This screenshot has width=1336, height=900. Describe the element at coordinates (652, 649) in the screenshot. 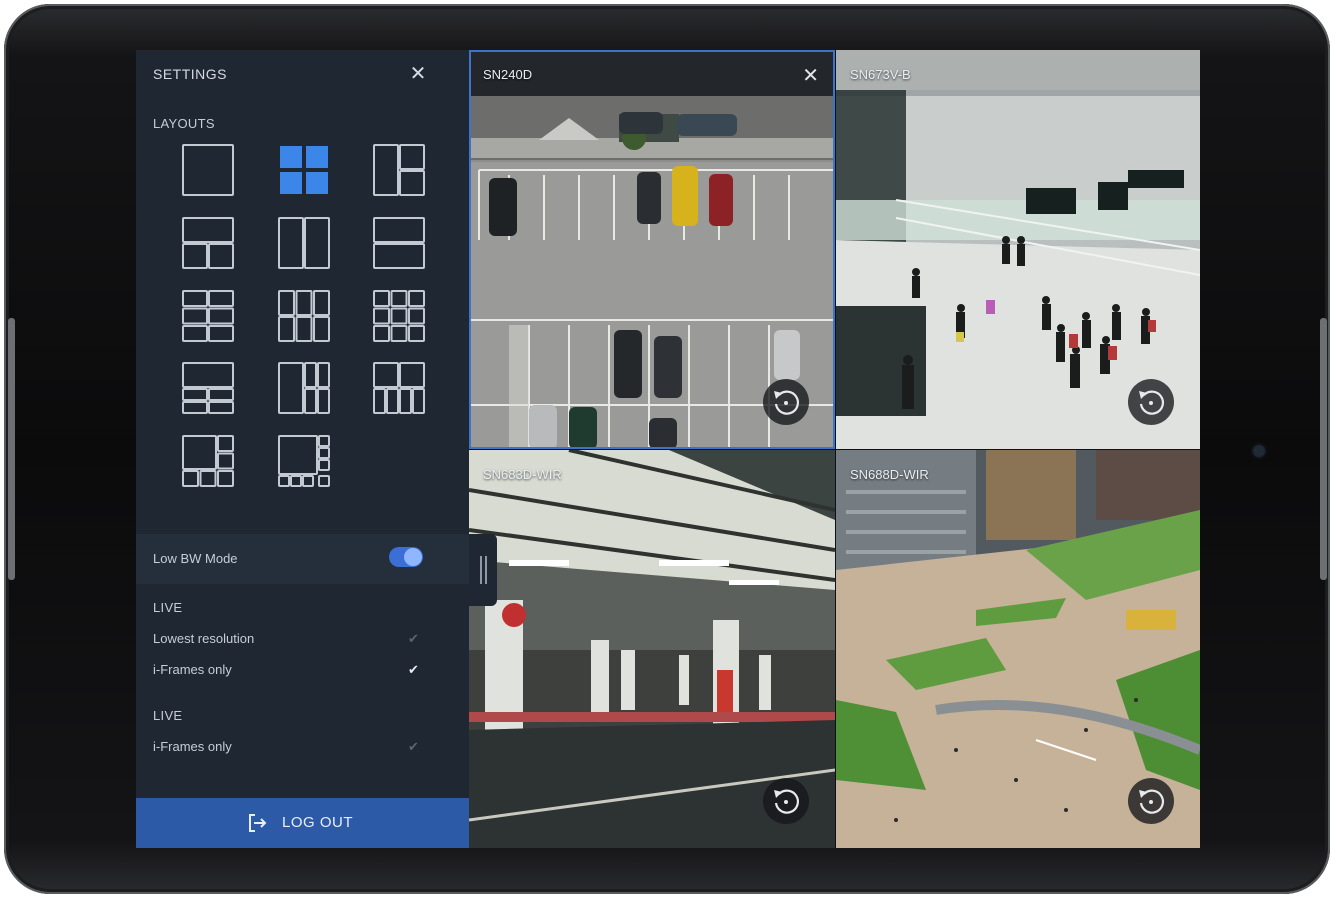

I see `camera-tile-3: SN683D-WIR` at that location.